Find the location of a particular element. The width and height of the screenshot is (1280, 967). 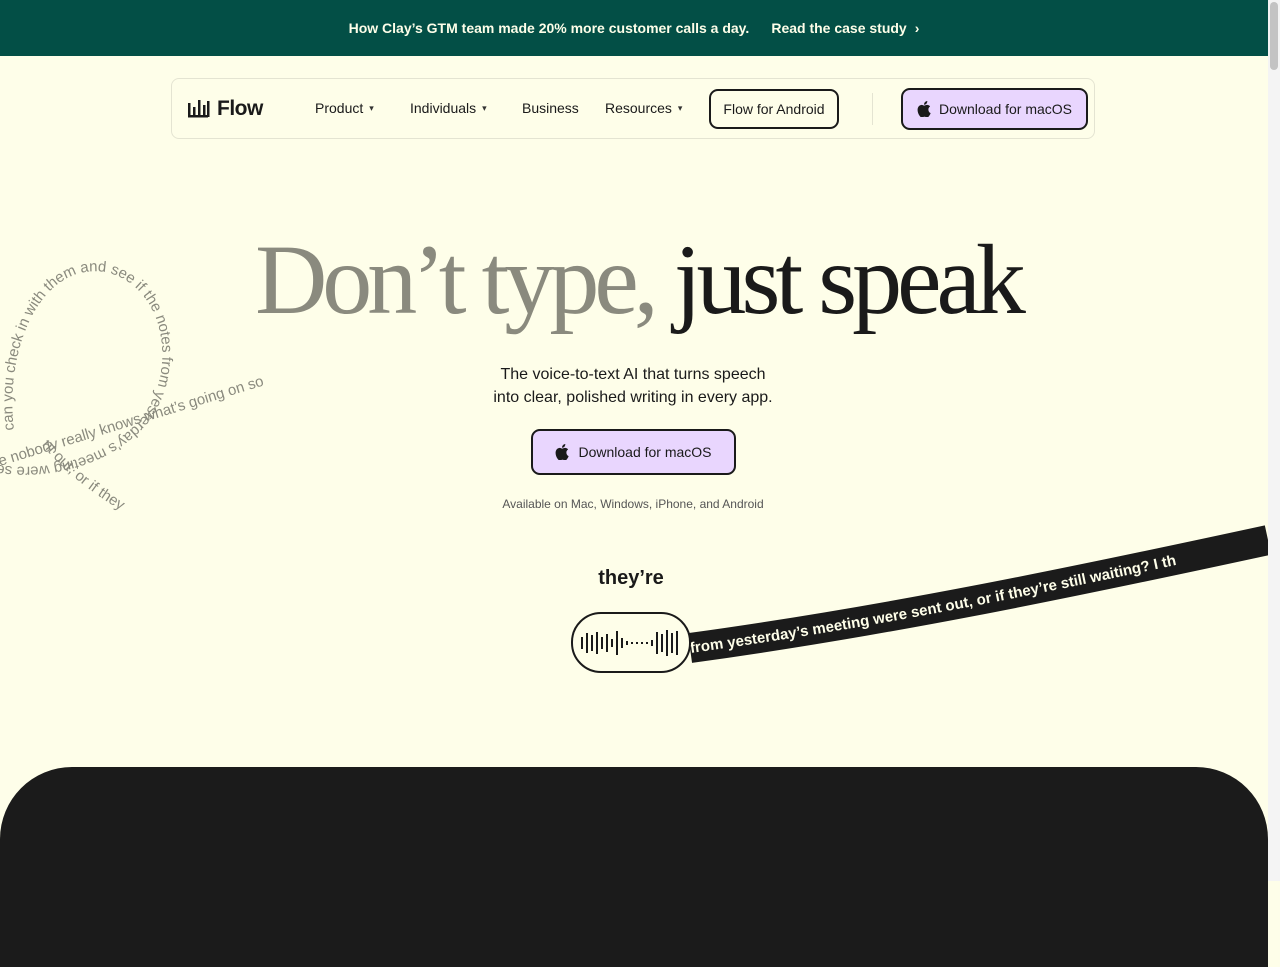

nav-divider is located at coordinates (872, 109).